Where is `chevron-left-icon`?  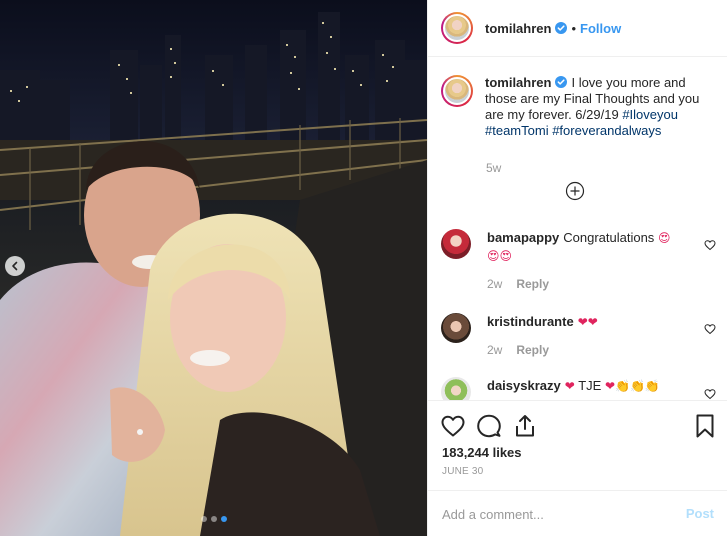
chevron-left-icon is located at coordinates (15, 266).